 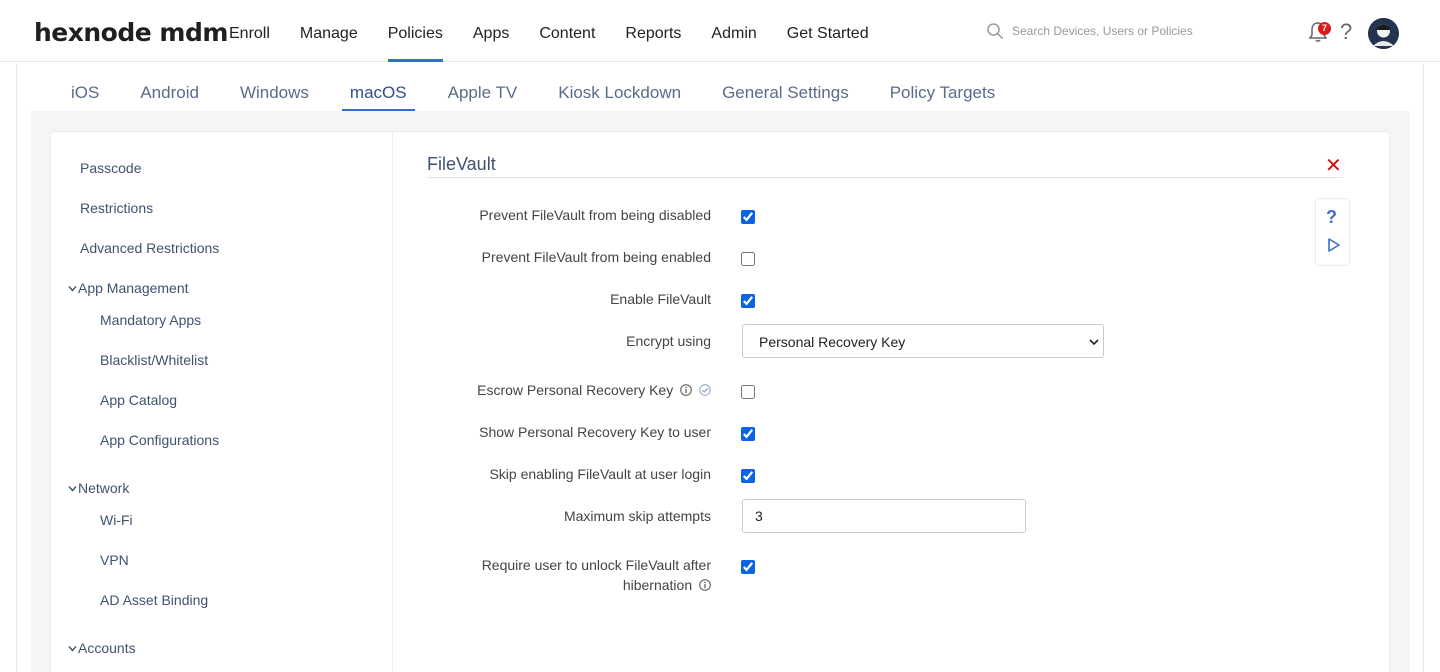 I want to click on show-key-checkbox, so click(x=748, y=434).